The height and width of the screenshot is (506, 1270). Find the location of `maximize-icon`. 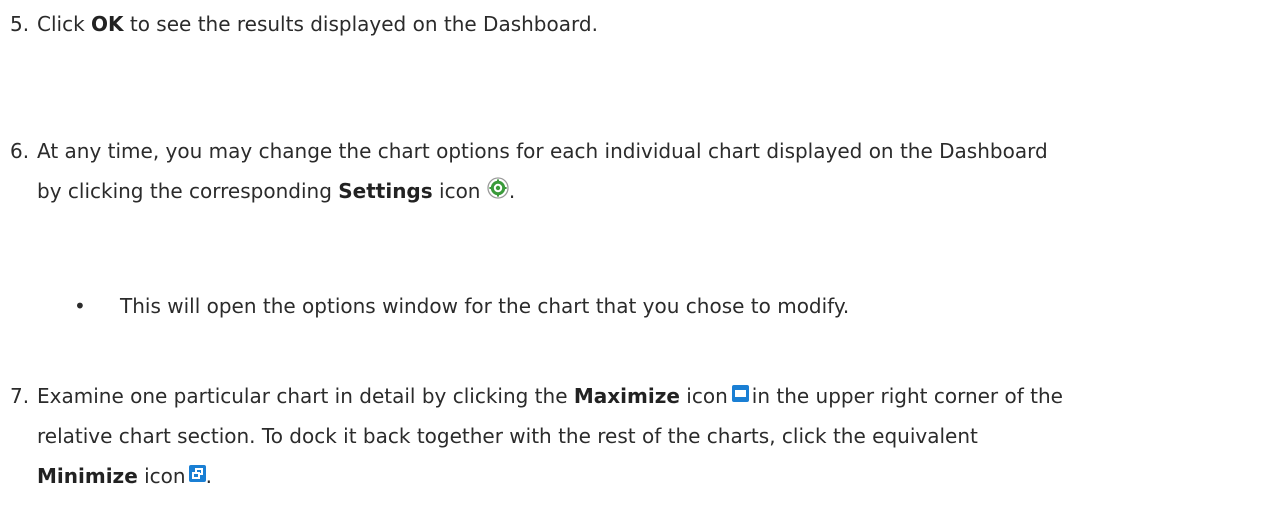

maximize-icon is located at coordinates (740, 393).